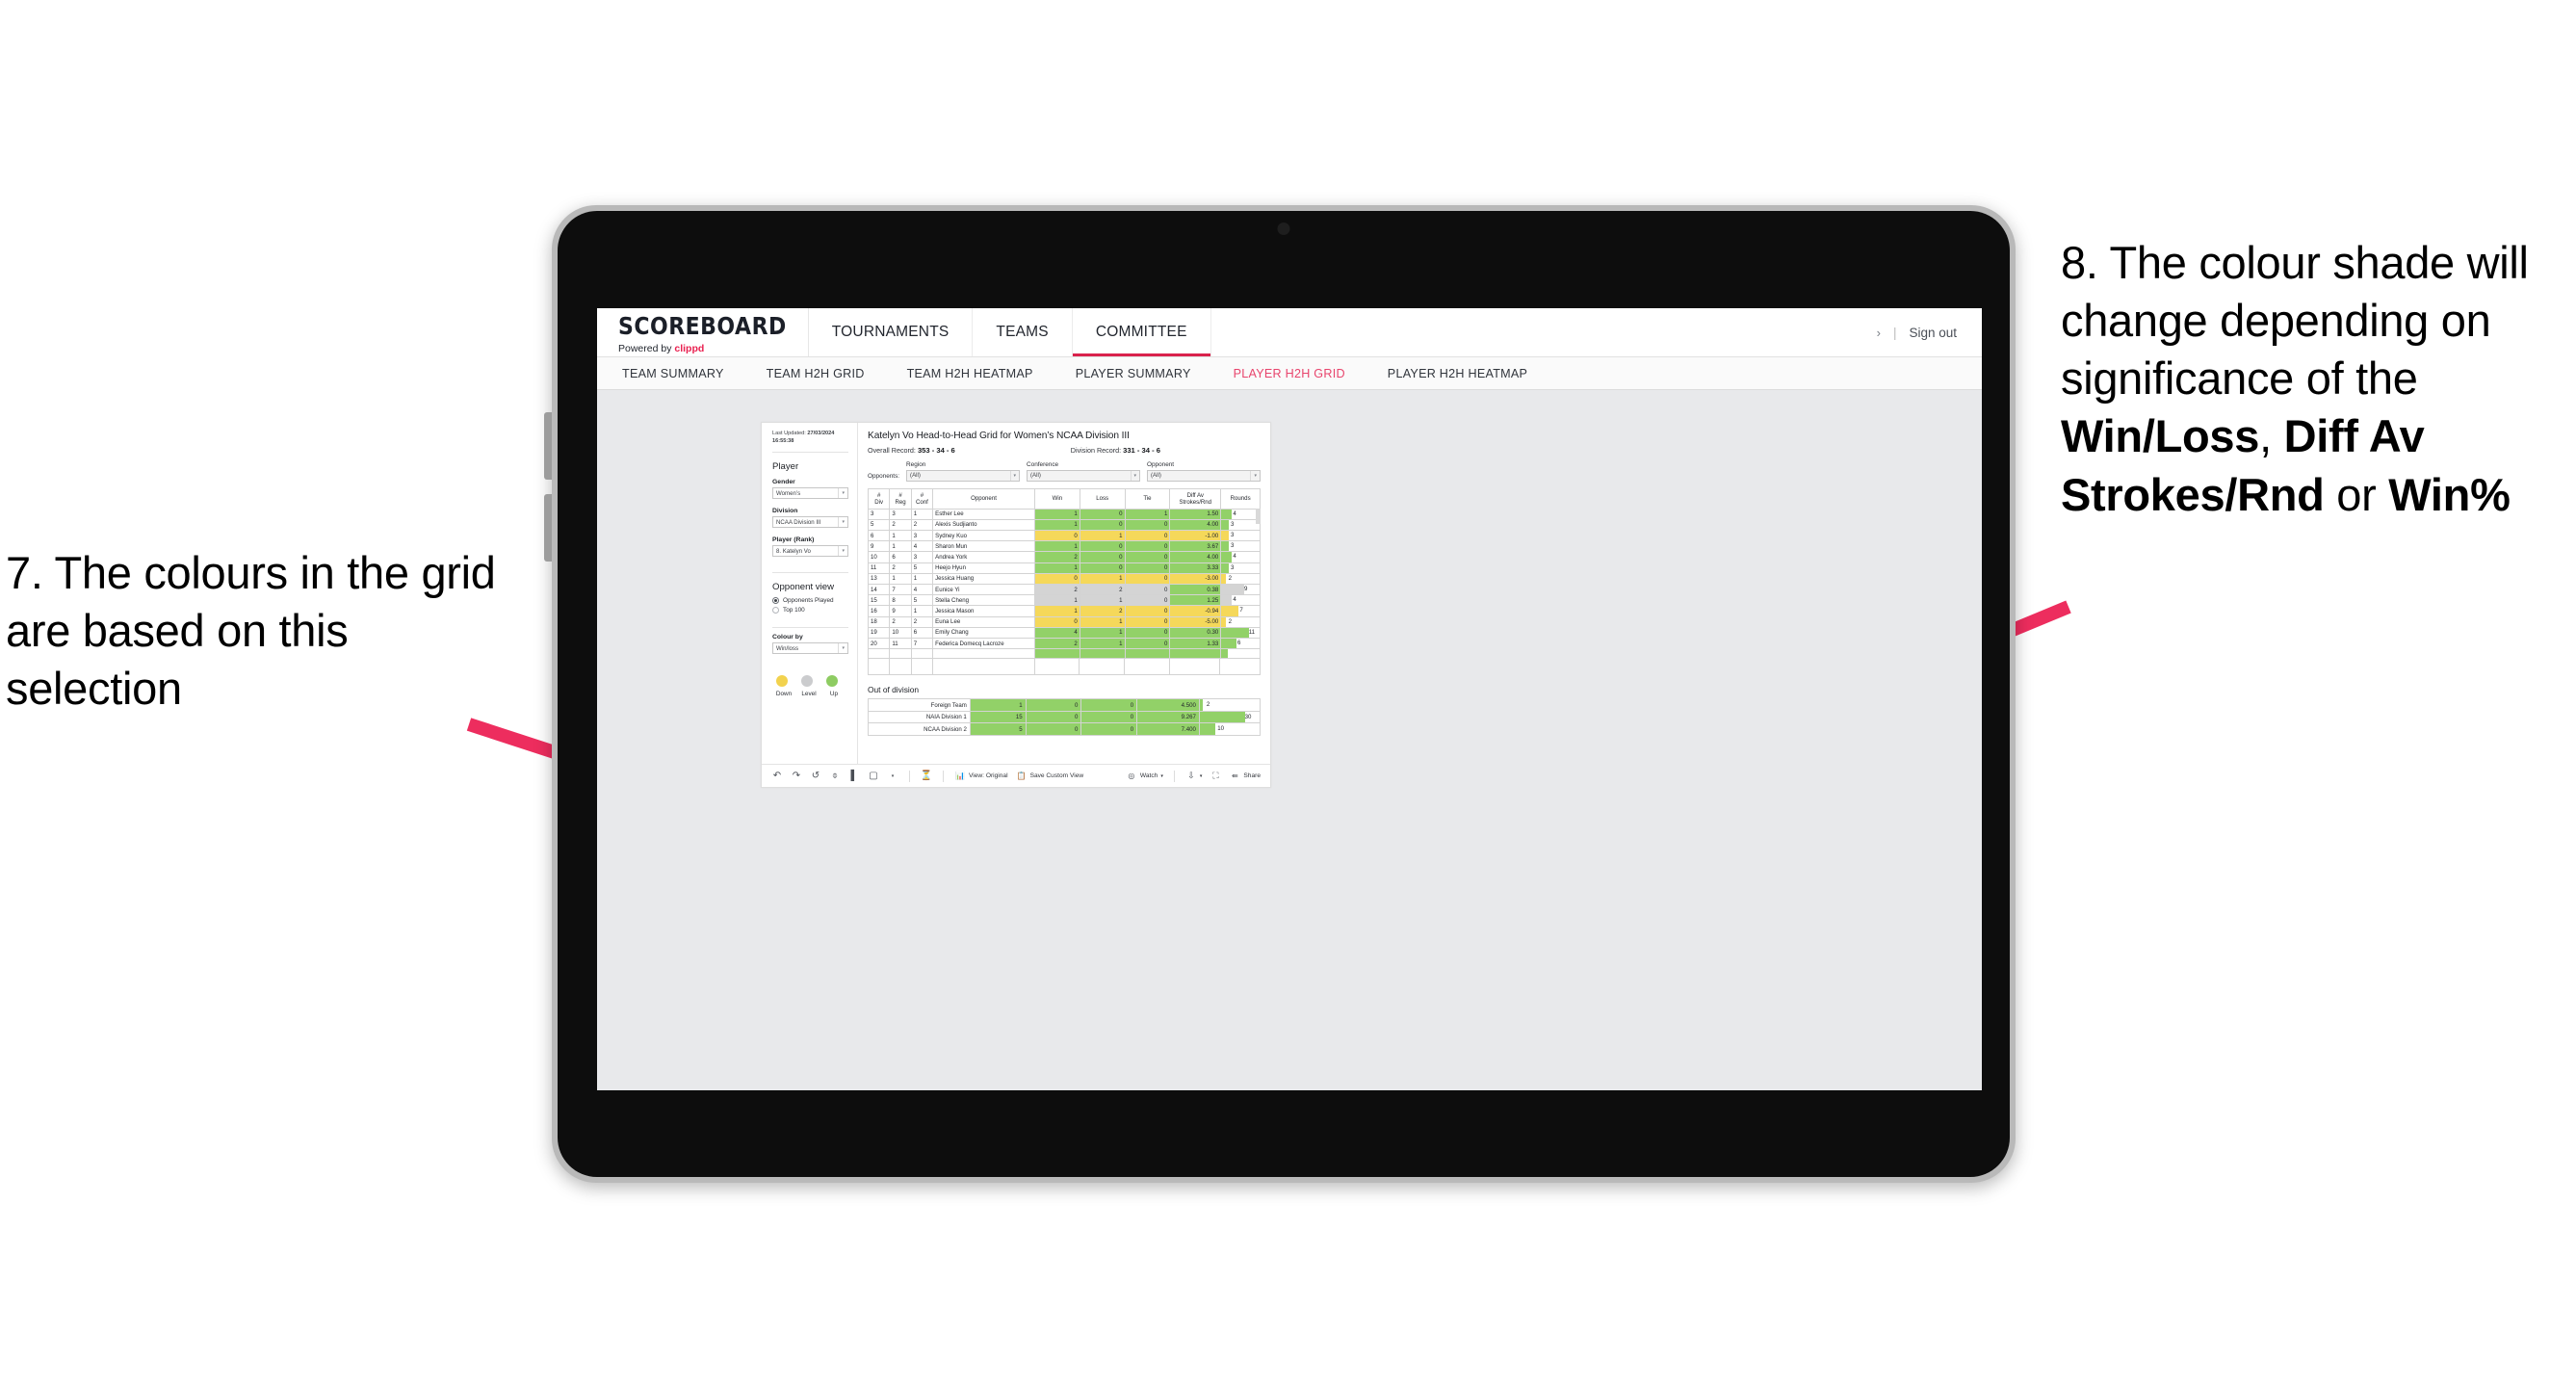  Describe the element at coordinates (983, 600) in the screenshot. I see `cell-opponent: Stella Cheng` at that location.